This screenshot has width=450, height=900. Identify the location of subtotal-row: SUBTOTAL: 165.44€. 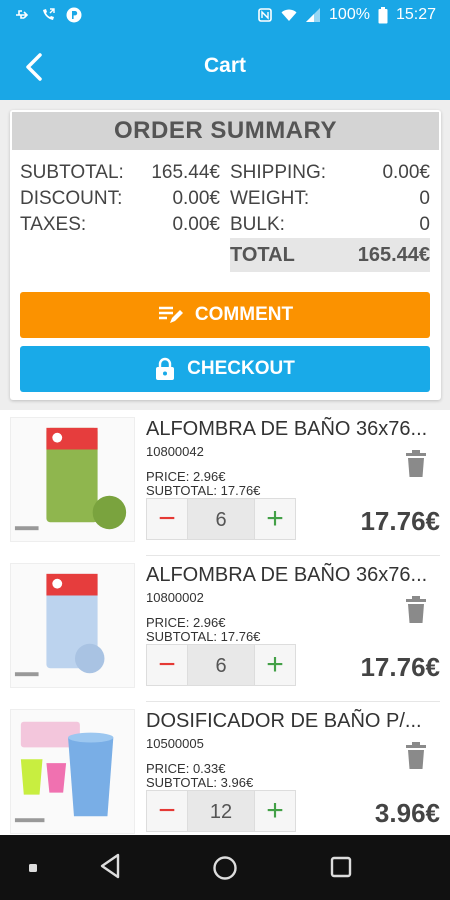
(120, 174).